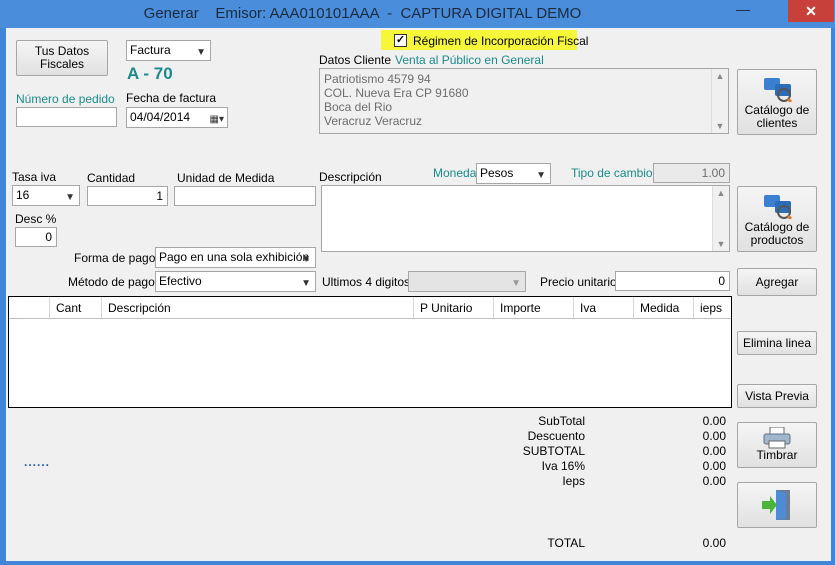 This screenshot has width=835, height=565. Describe the element at coordinates (777, 438) in the screenshot. I see `printer-icon` at that location.